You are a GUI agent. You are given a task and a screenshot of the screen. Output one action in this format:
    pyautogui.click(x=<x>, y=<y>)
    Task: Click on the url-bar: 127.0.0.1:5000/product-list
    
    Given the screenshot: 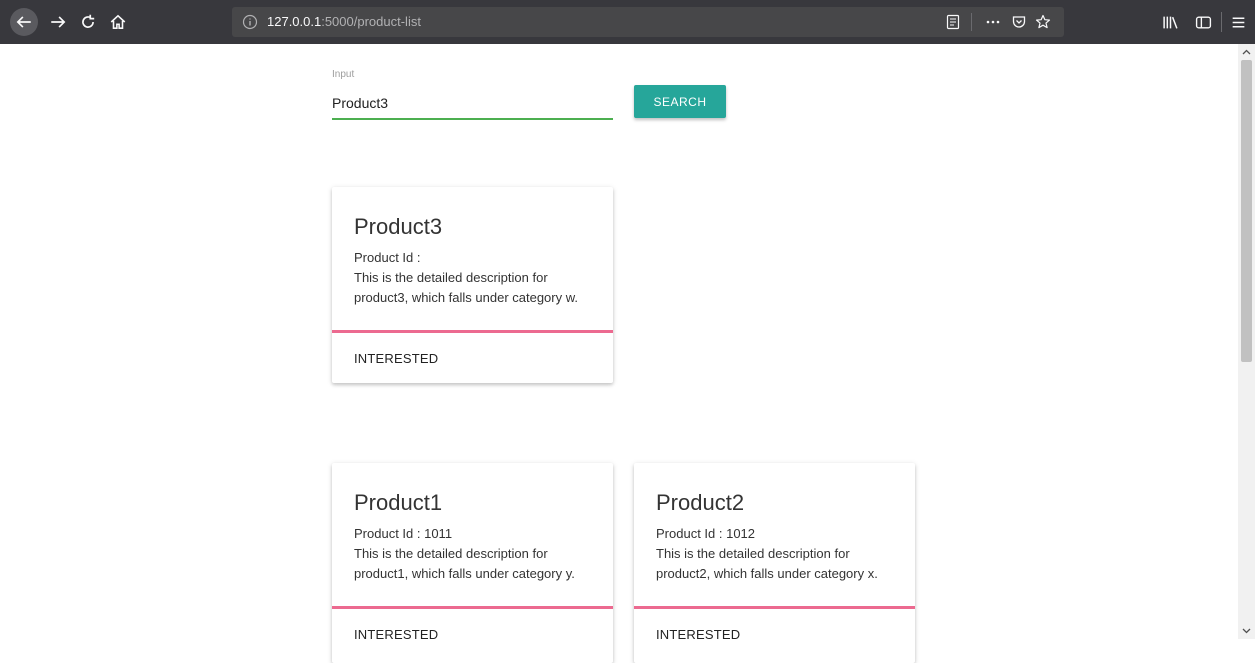 What is the action you would take?
    pyautogui.click(x=648, y=22)
    